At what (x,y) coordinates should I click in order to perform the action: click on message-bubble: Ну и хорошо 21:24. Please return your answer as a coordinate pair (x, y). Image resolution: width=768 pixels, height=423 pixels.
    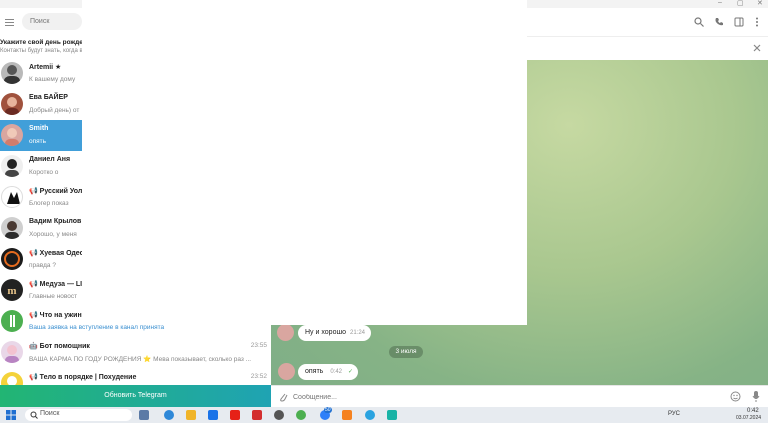
    Looking at the image, I should click on (334, 333).